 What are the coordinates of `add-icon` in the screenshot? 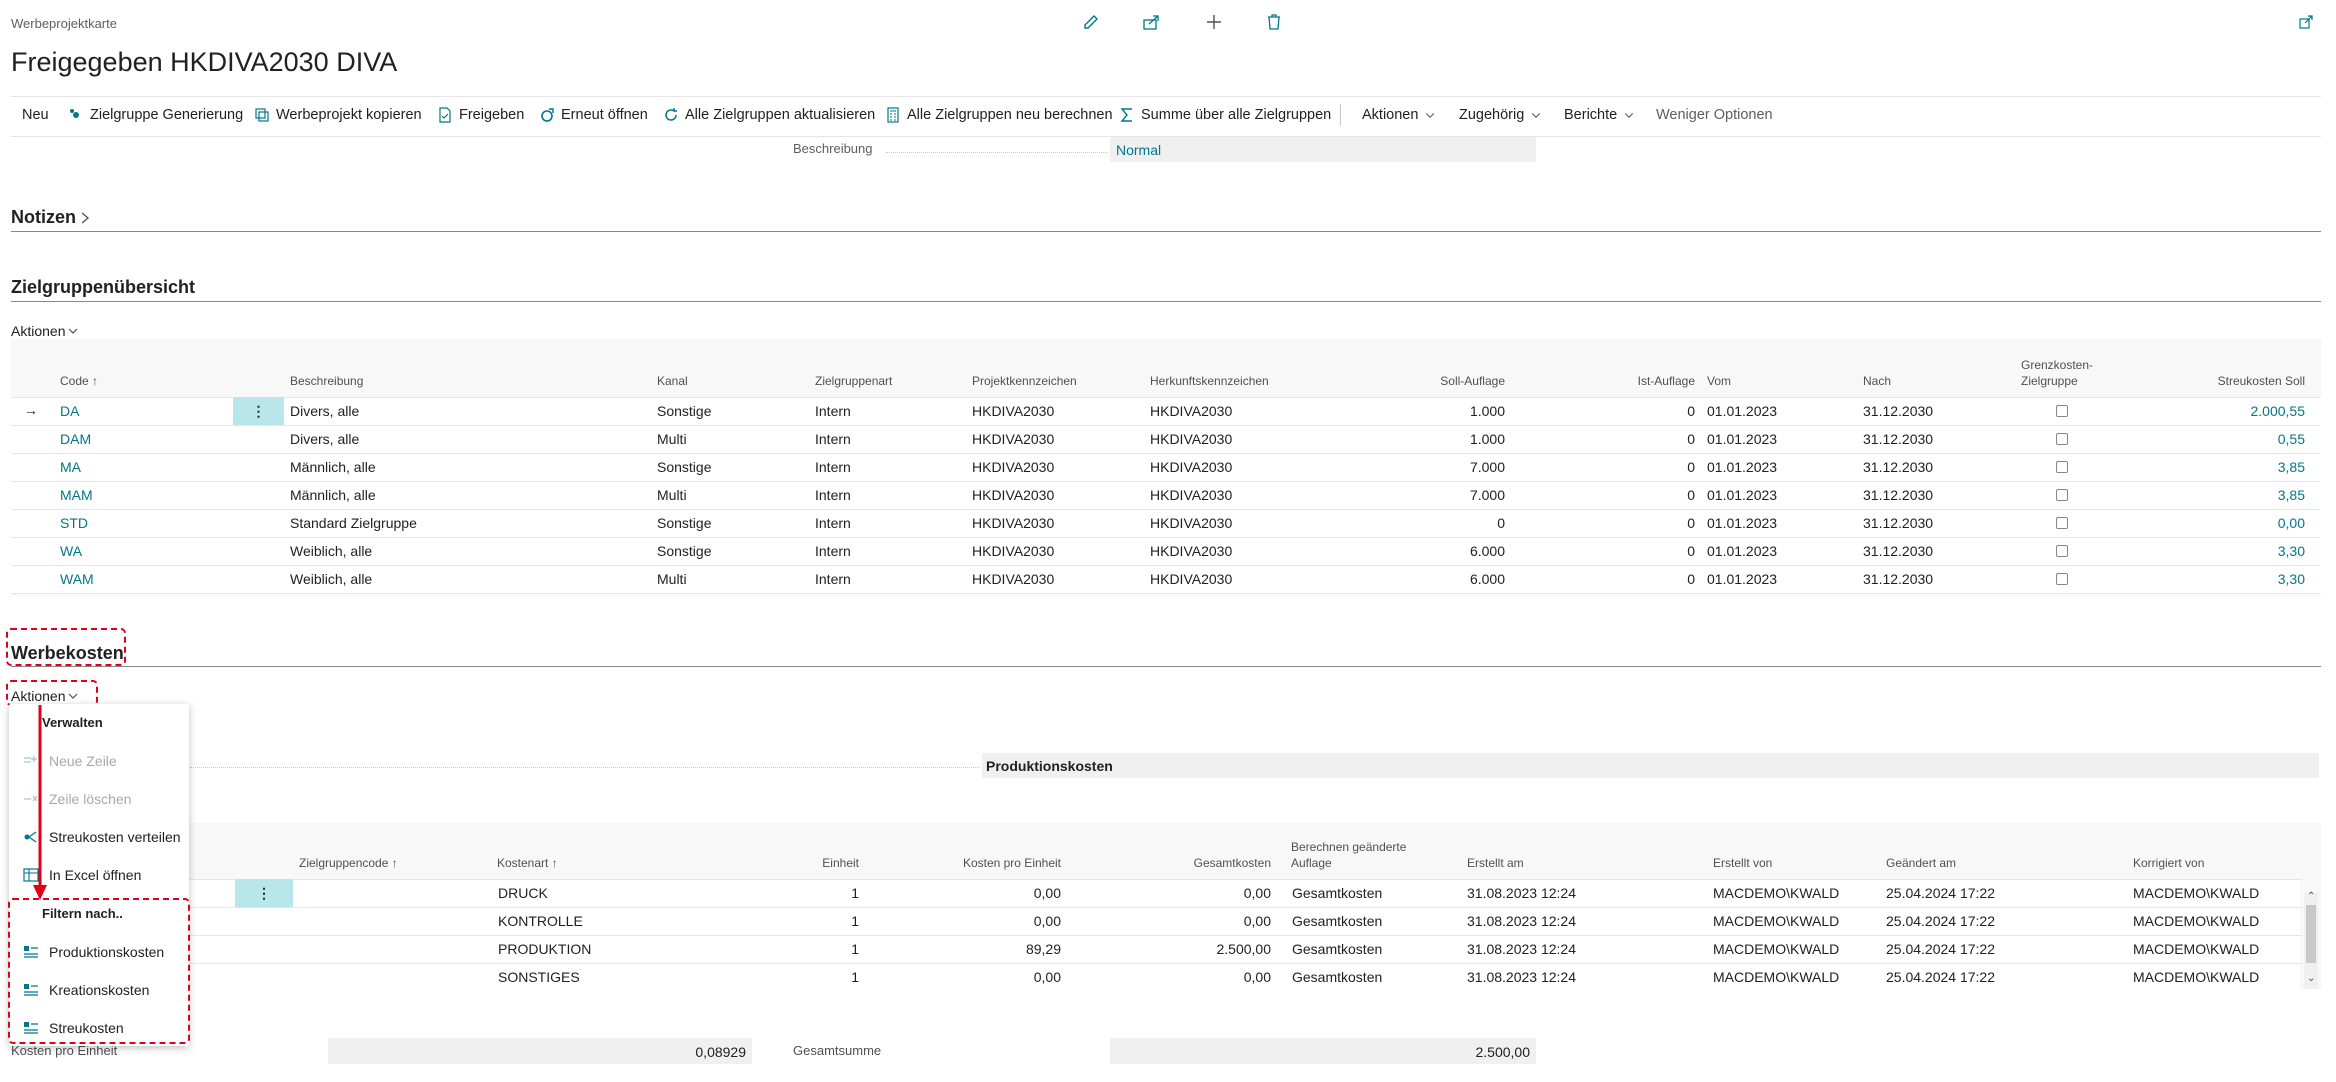 It's located at (1214, 23).